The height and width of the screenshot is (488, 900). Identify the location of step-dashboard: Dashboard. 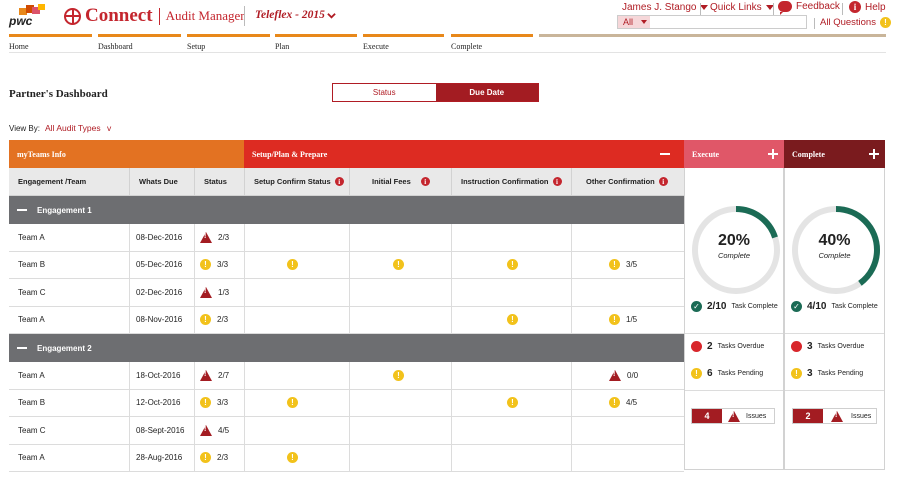
(139, 44).